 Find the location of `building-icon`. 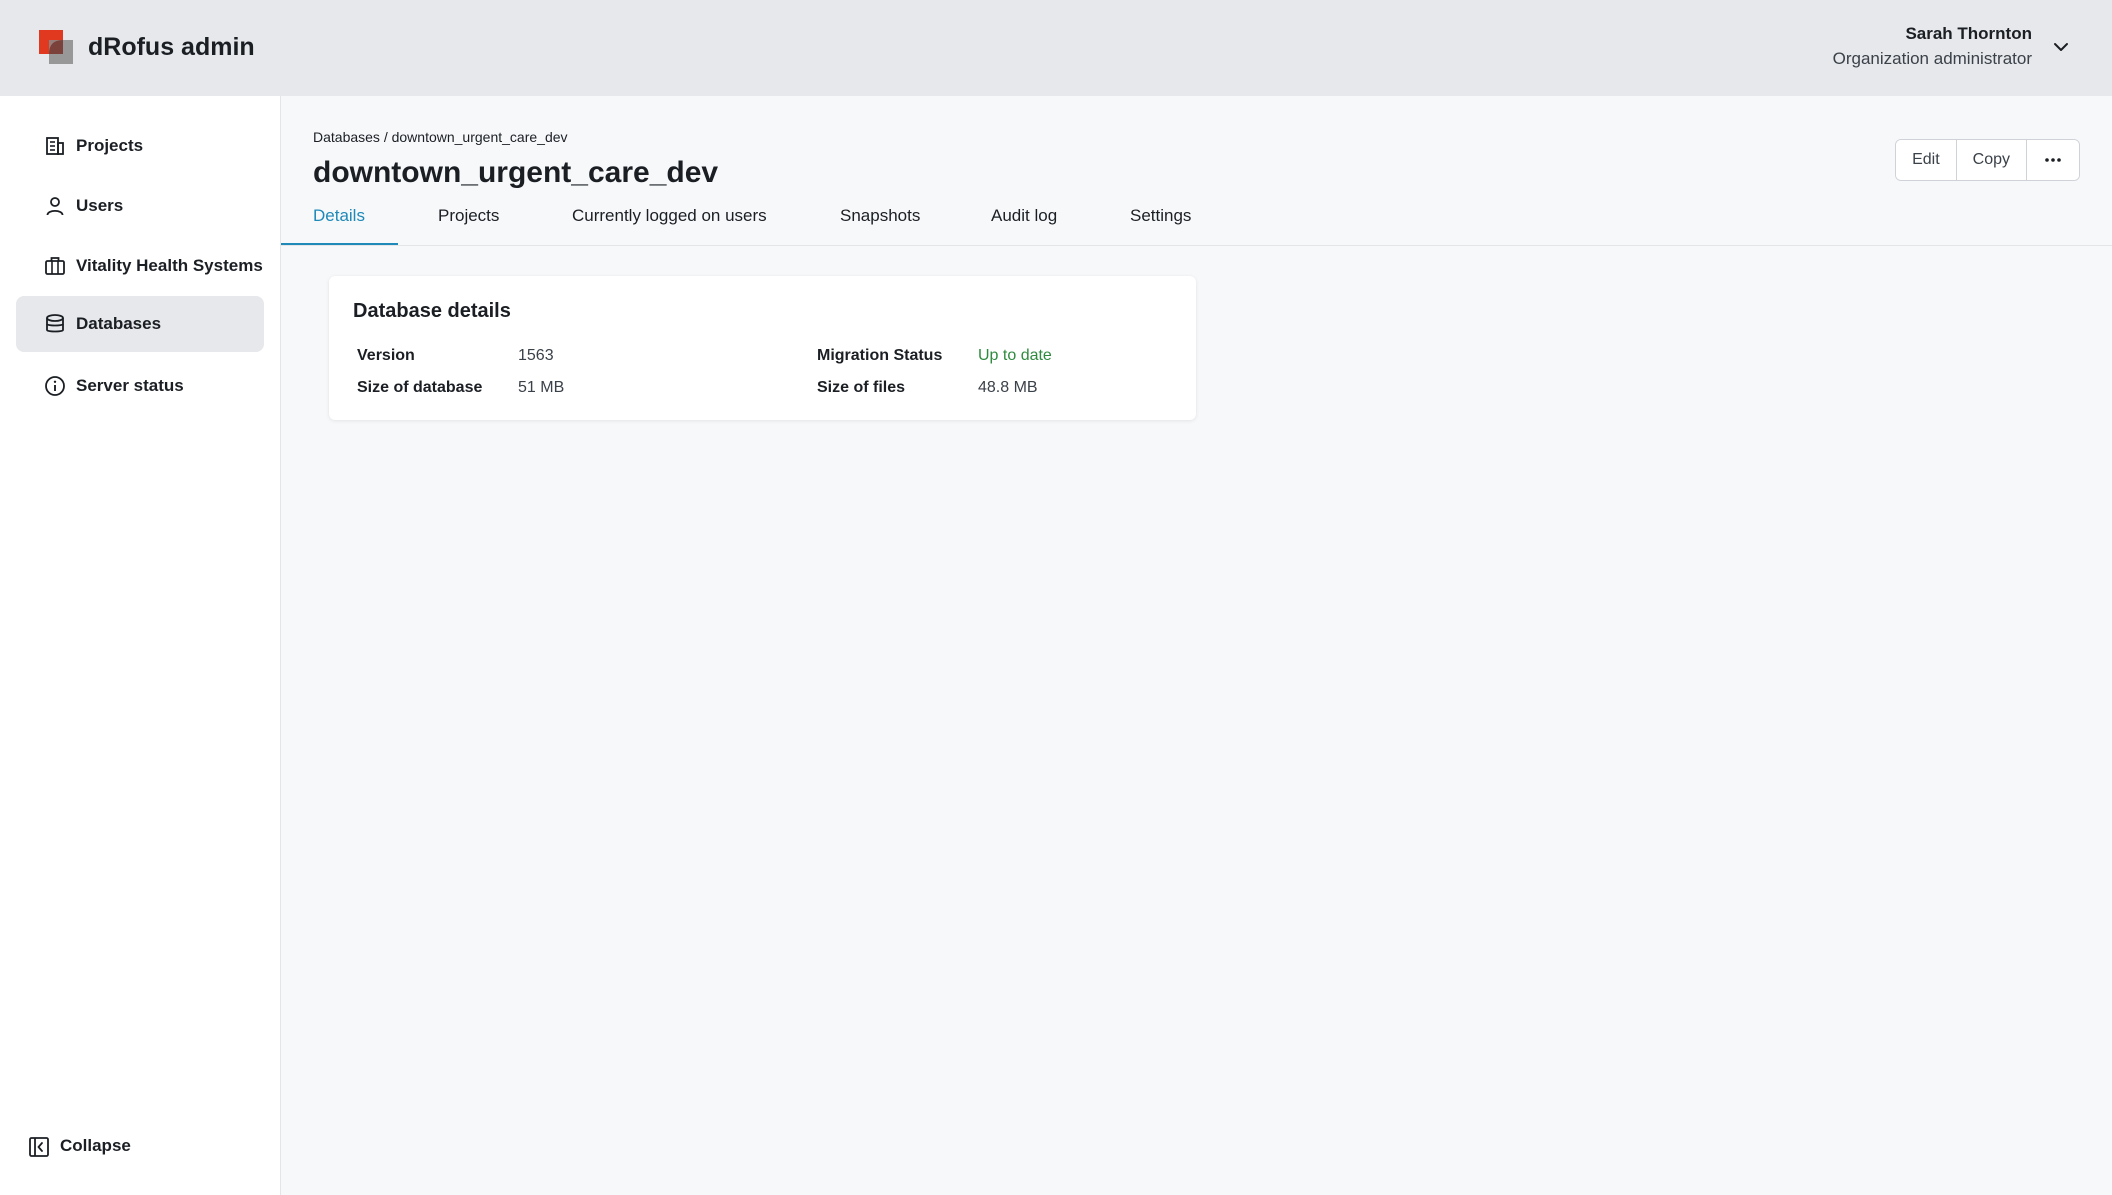

building-icon is located at coordinates (55, 146).